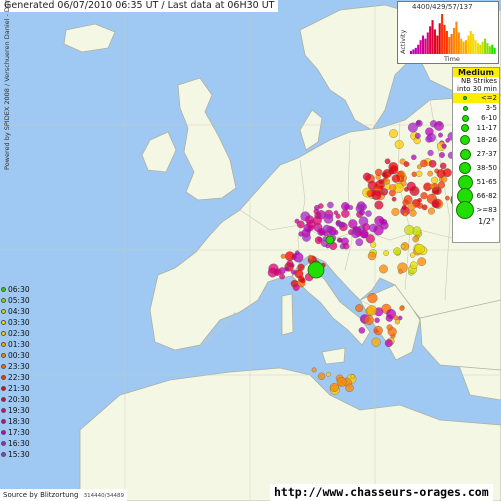 Image resolution: width=501 pixels, height=501 pixels. I want to click on time-label: 03:30, so click(19, 322).